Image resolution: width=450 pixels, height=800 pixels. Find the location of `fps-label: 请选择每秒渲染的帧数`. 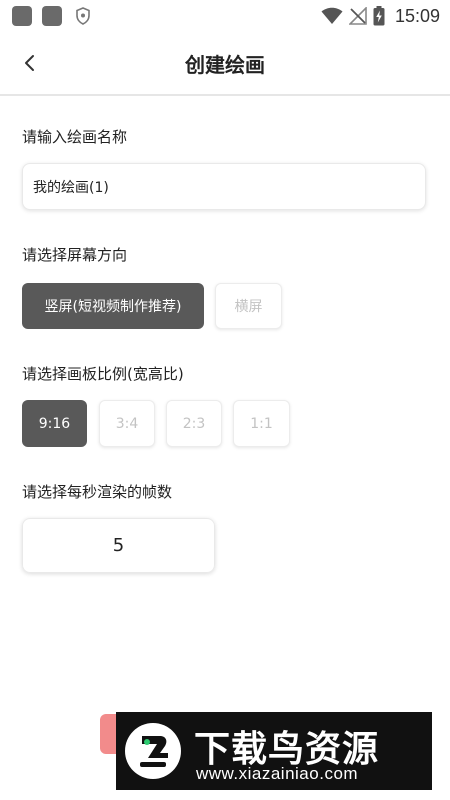

fps-label: 请选择每秒渲染的帧数 is located at coordinates (97, 492).